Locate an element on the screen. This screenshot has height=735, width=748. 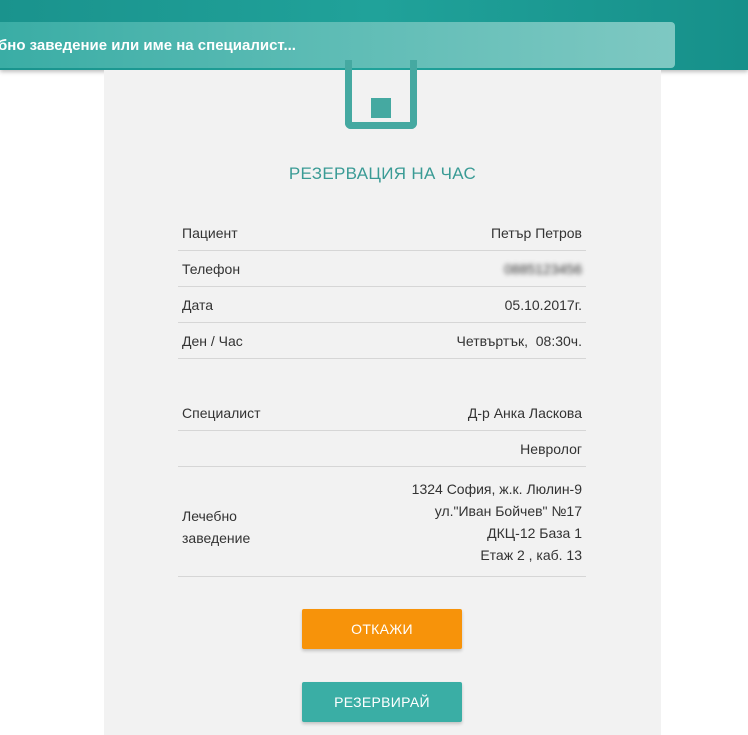
address-line: Етаж 2 , каб. 13 is located at coordinates (531, 554).